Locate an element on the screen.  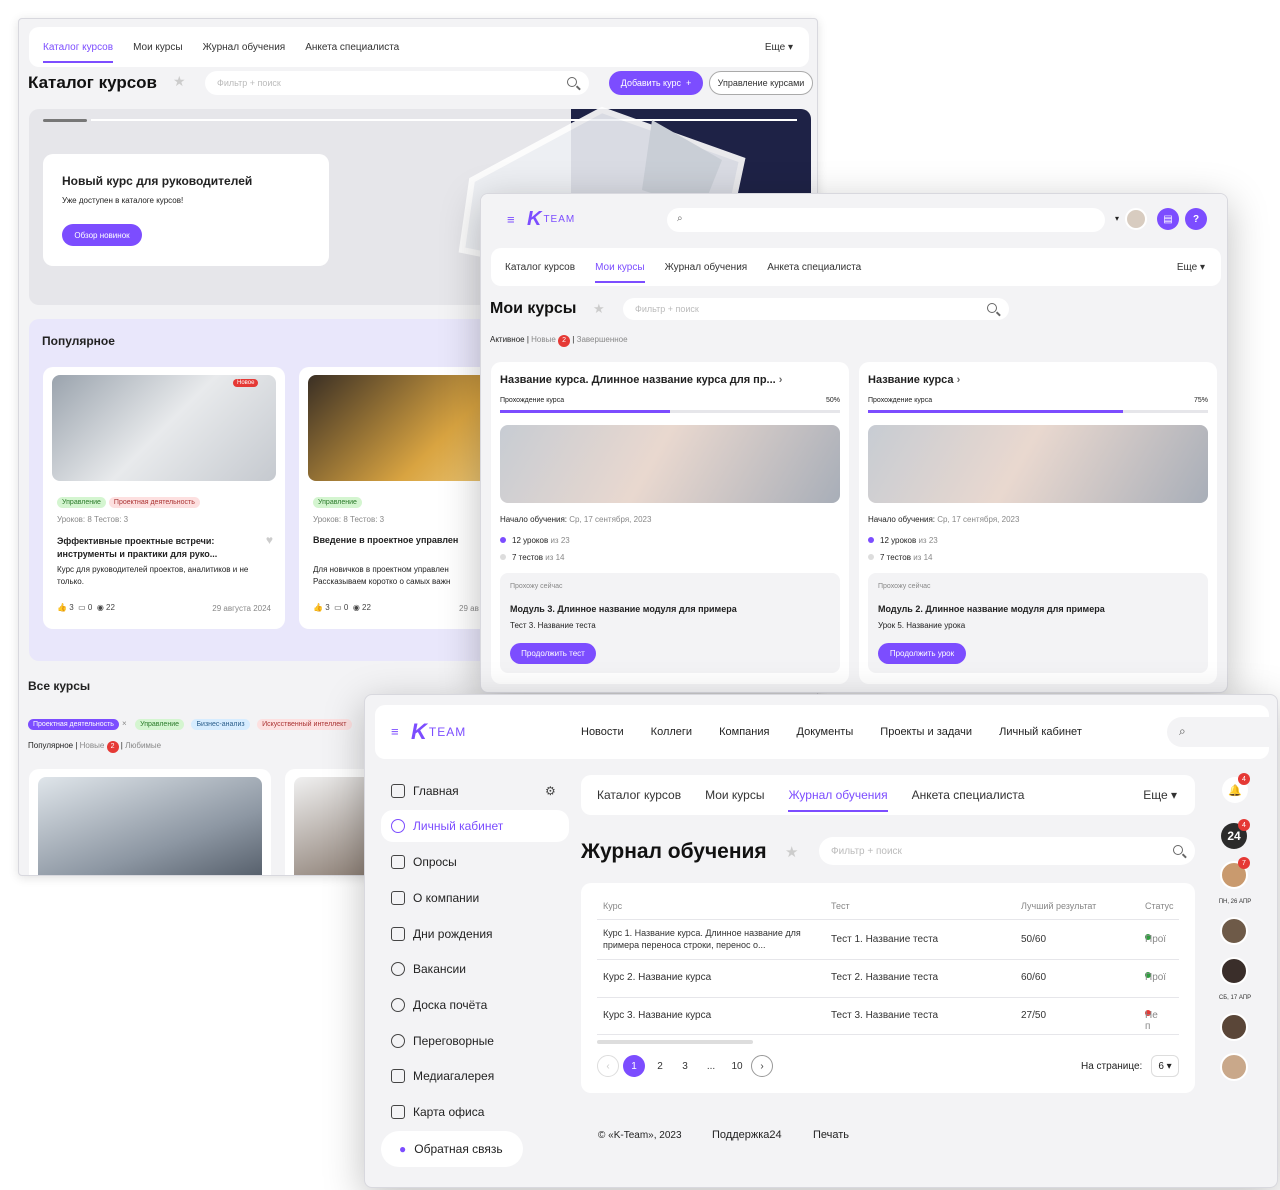
sidebar-item-birthdays: Дни рождения is located at coordinates (442, 934).